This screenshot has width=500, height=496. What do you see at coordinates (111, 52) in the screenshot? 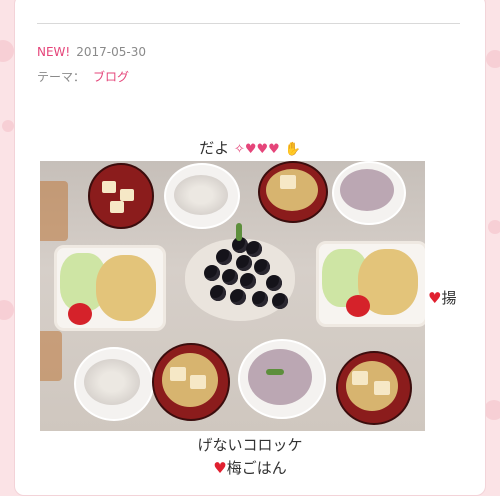
I see `post-date: 2017-05-30` at bounding box center [111, 52].